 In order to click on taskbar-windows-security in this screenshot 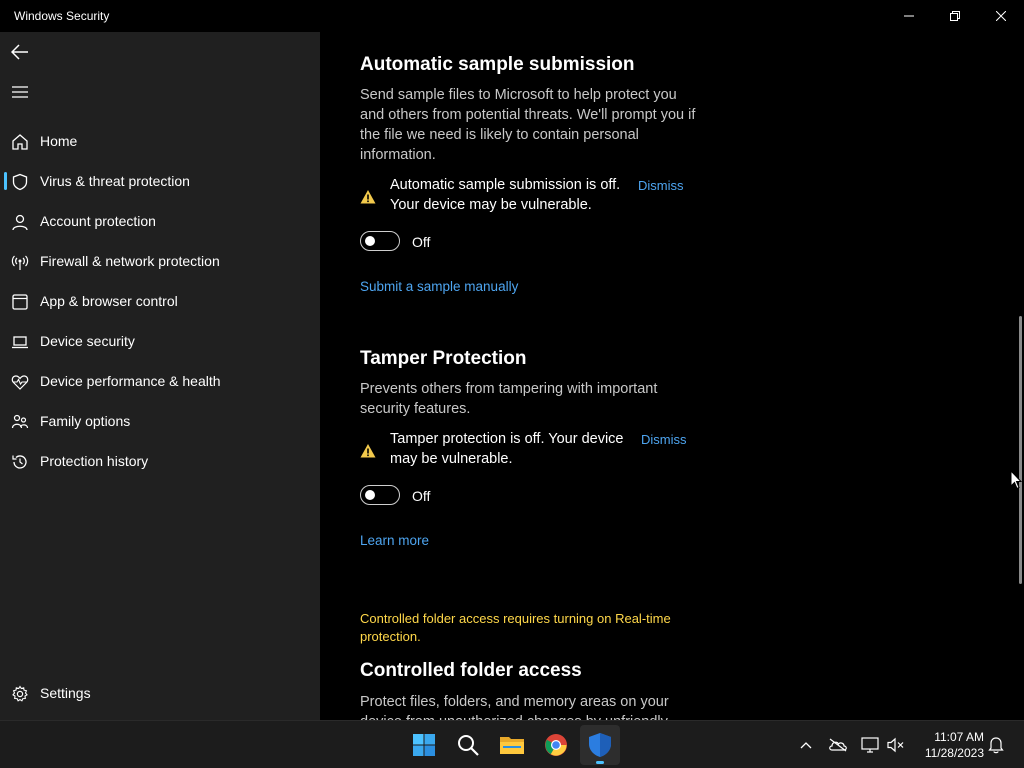, I will do `click(600, 745)`.